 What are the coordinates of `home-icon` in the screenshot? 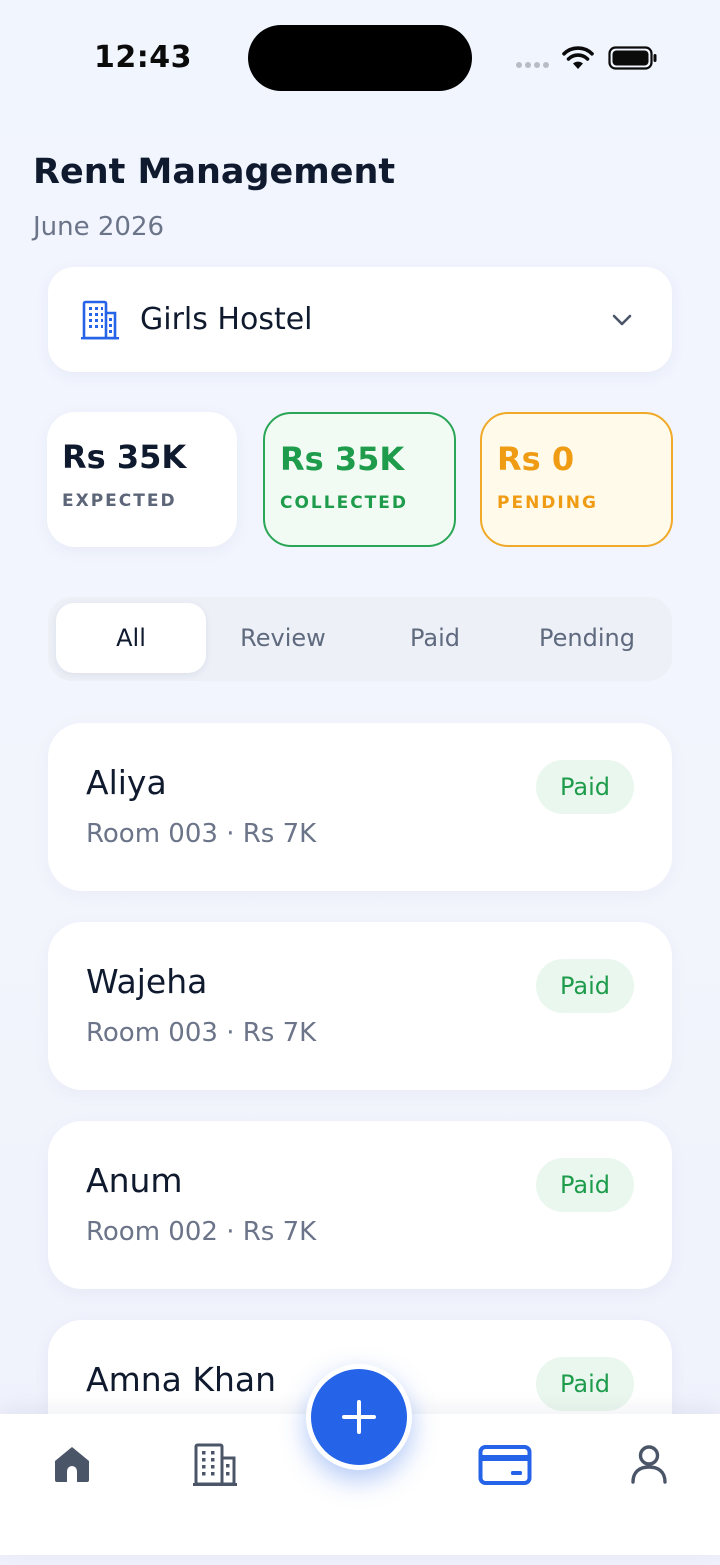 It's located at (72, 1464).